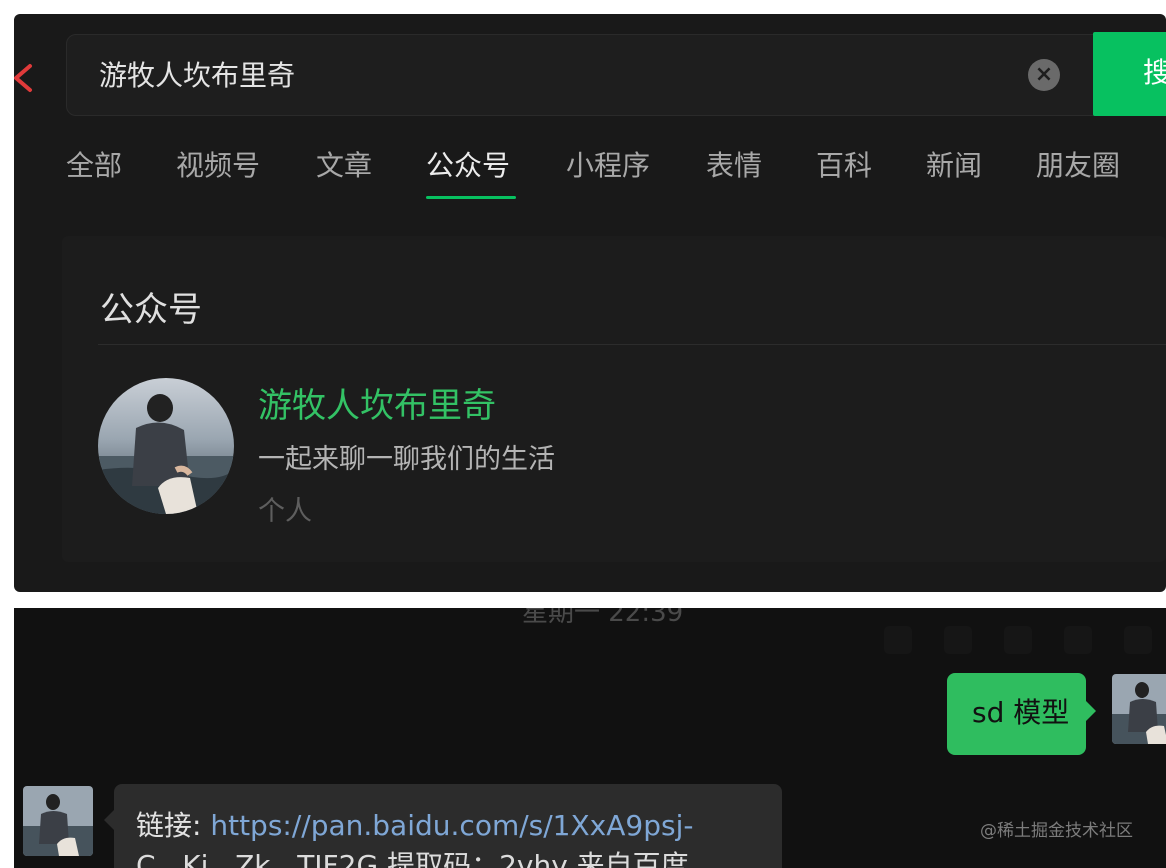 This screenshot has width=1166, height=868. Describe the element at coordinates (1138, 640) in the screenshot. I see `call-icon` at that location.